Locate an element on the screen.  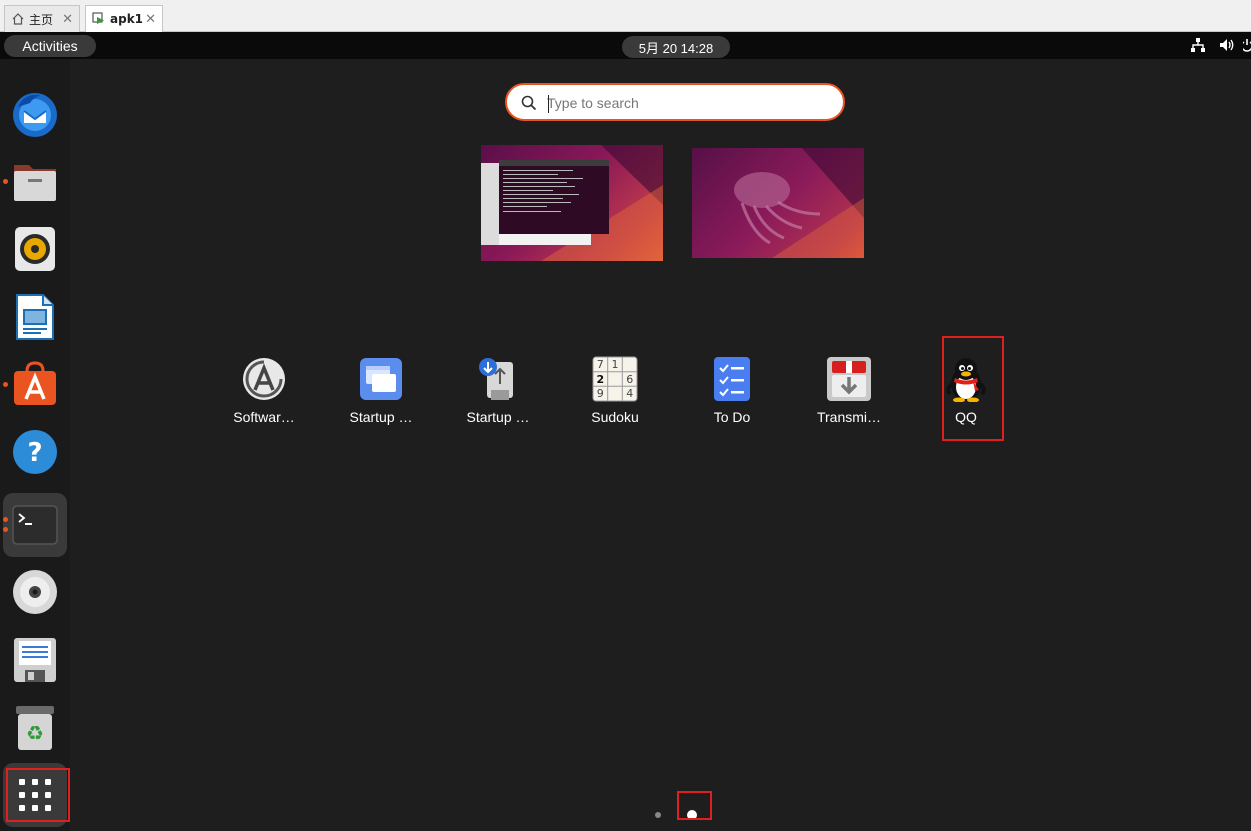
dock-help: ? is located at coordinates (35, 452).